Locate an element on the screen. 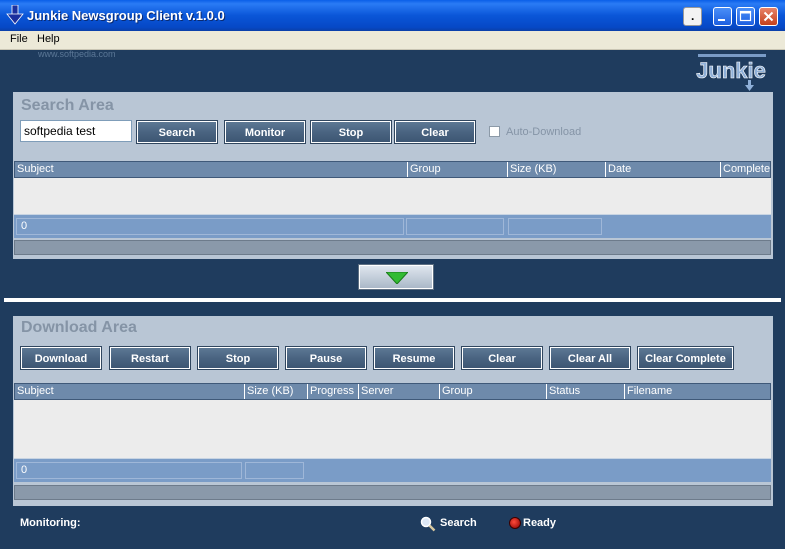  auto-download-label: Auto-Download is located at coordinates (544, 132).